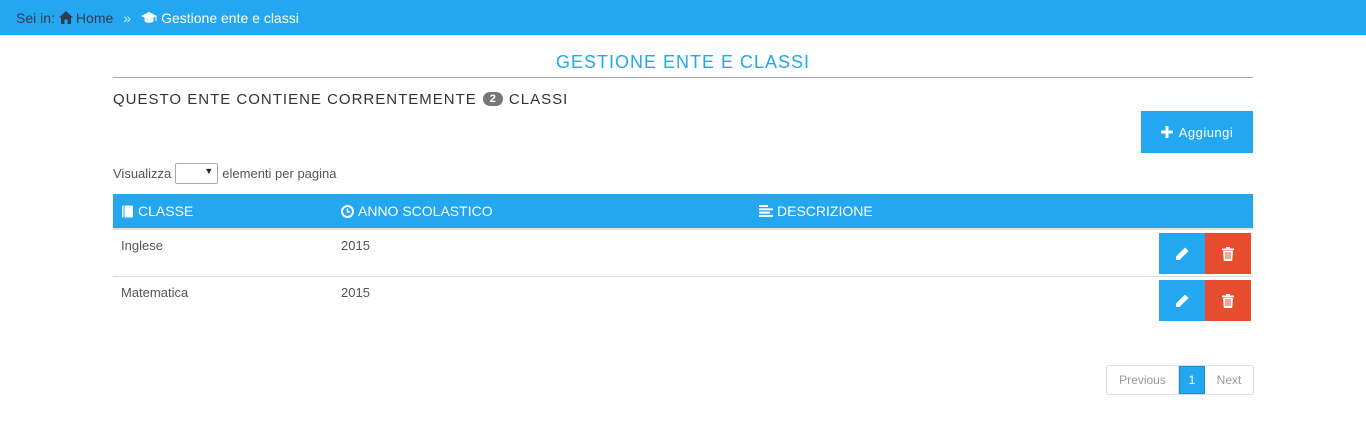 This screenshot has height=445, width=1366. I want to click on column-header-label: DESCRIZIONE, so click(825, 211).